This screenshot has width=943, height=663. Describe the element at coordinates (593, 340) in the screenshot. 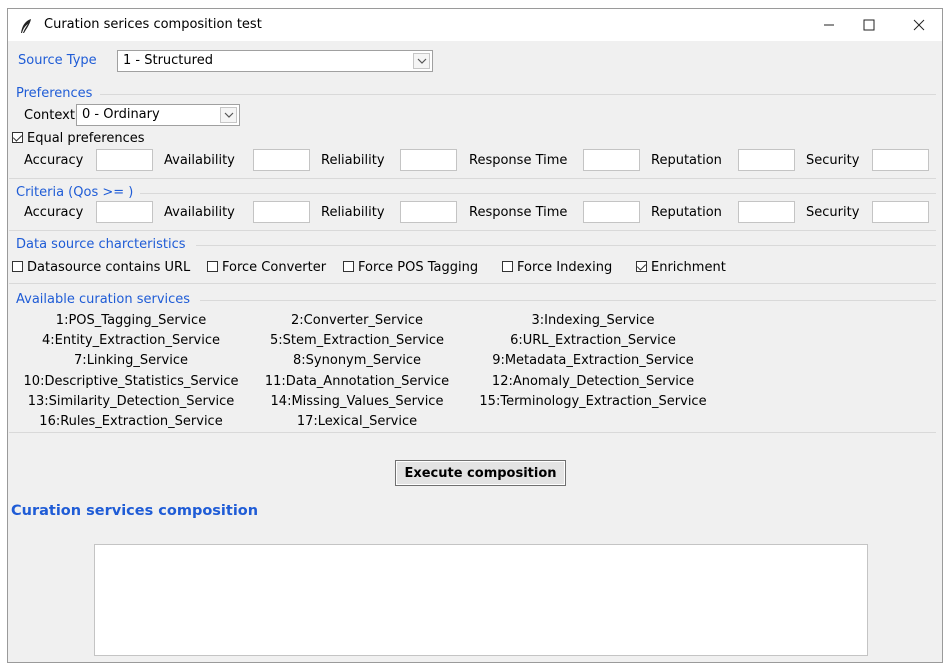

I see `service-item: 6:URL_Extraction_Service` at that location.